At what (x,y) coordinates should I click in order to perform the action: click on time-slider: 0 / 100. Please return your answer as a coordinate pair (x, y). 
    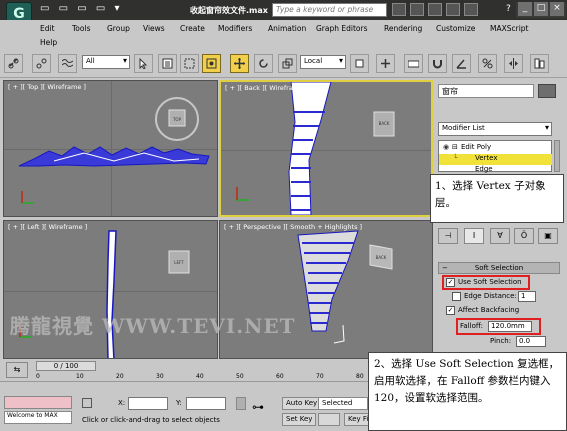
    Looking at the image, I should click on (66, 366).